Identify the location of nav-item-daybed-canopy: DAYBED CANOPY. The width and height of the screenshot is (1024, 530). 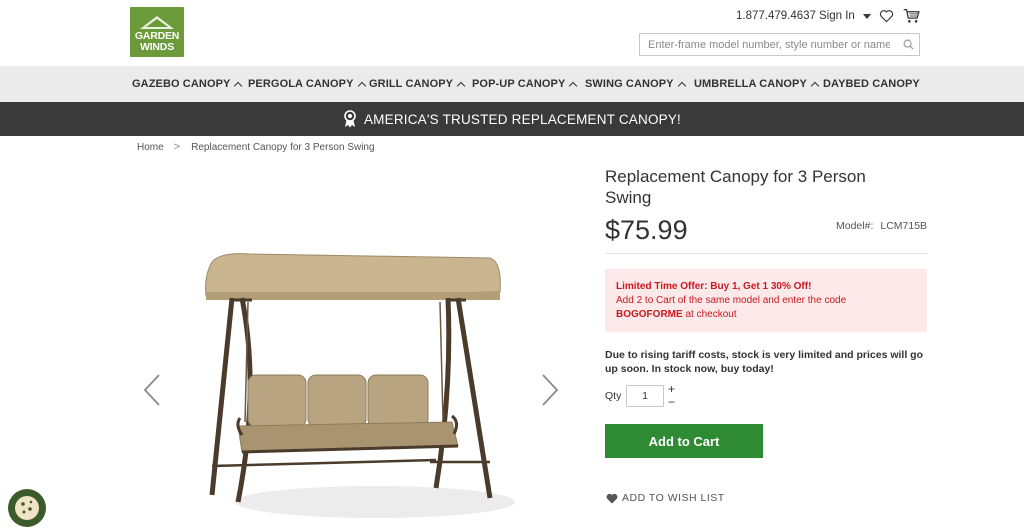
(871, 84).